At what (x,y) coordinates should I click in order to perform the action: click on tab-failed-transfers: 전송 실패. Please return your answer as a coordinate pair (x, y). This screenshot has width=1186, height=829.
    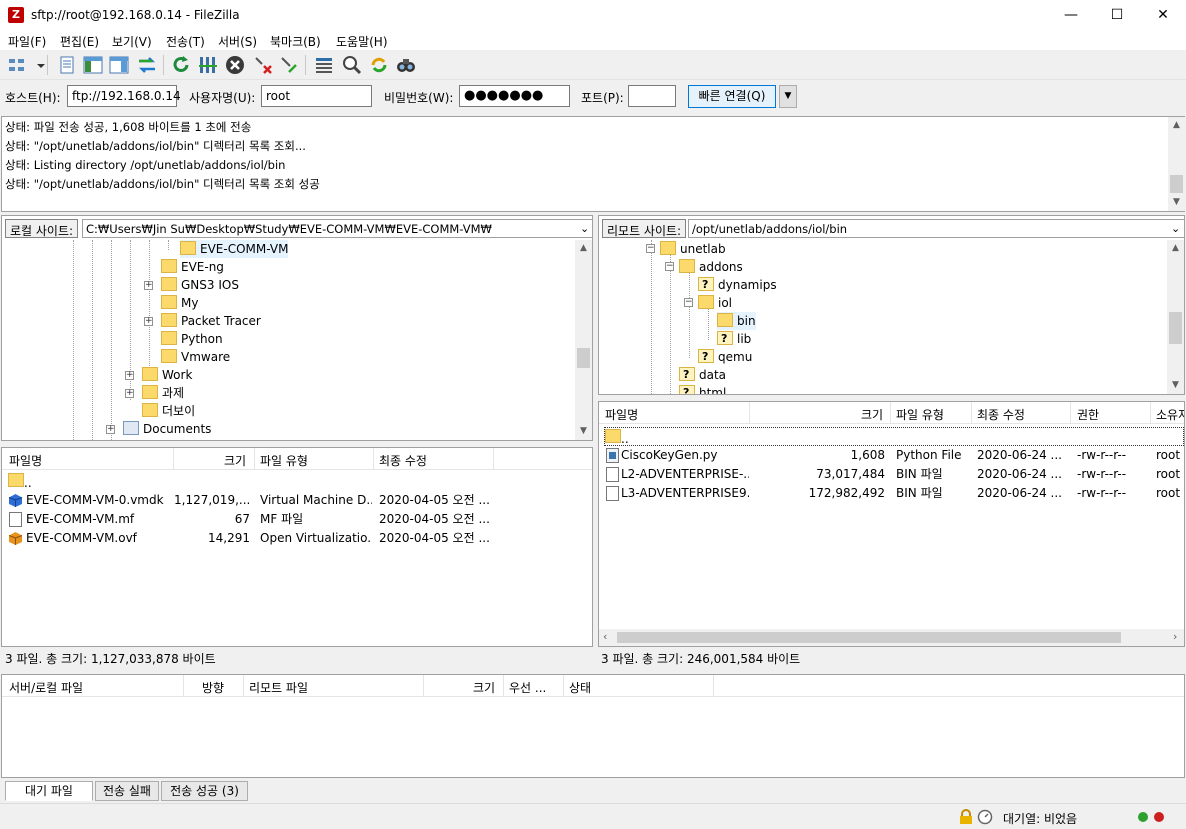
    Looking at the image, I should click on (127, 791).